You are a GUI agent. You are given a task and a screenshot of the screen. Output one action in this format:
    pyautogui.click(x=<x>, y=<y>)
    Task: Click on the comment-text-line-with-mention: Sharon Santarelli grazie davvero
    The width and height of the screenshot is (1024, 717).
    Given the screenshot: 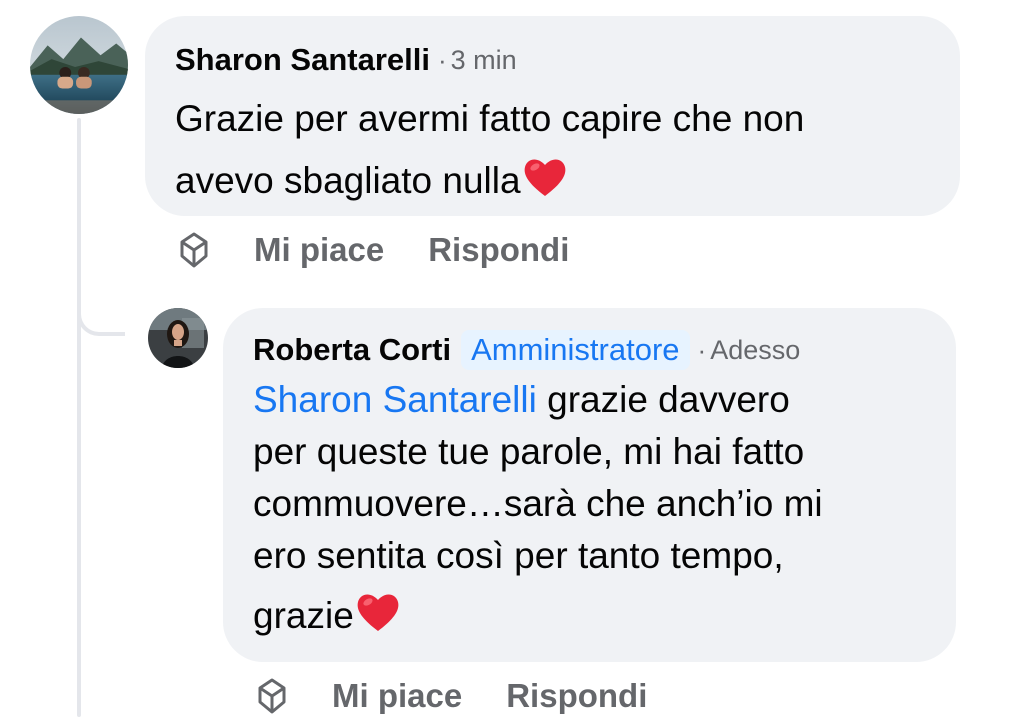 What is the action you would take?
    pyautogui.click(x=589, y=400)
    